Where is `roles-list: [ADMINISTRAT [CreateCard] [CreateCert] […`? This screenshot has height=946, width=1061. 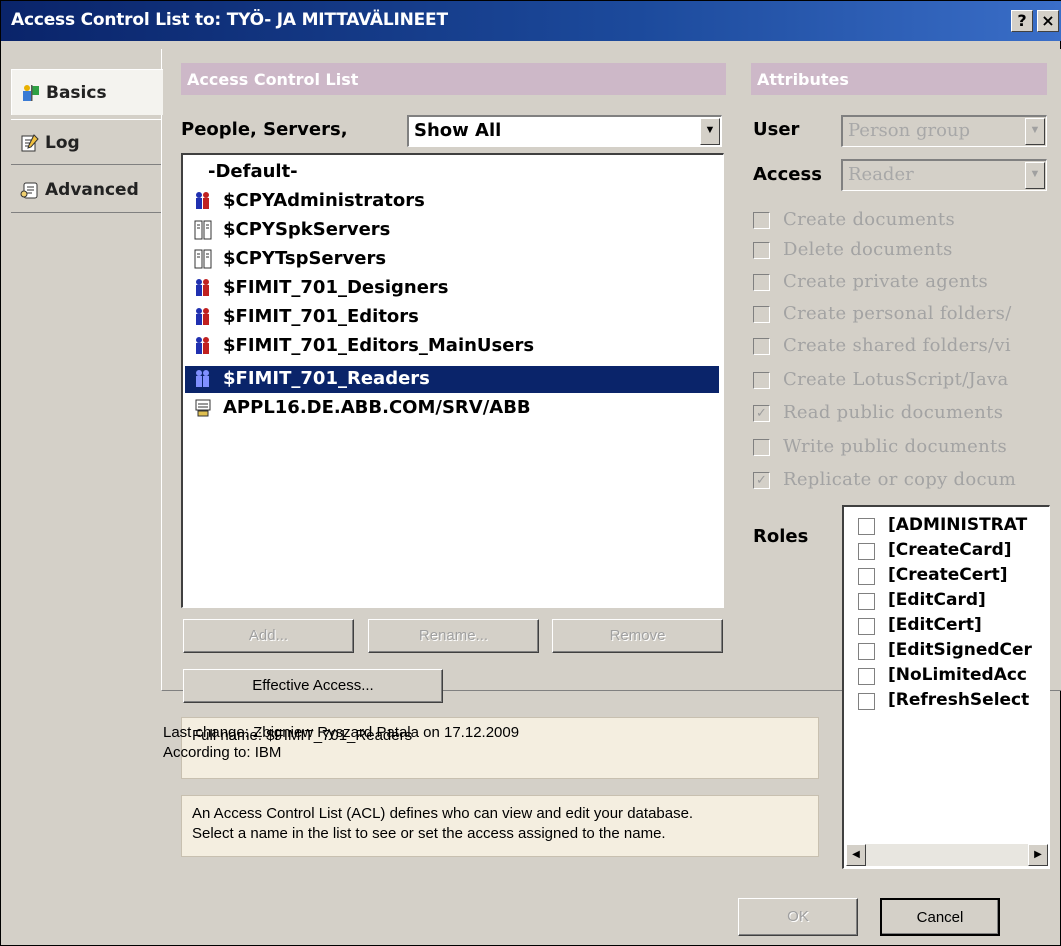
roles-list: [ADMINISTRAT [CreateCard] [CreateCert] [… is located at coordinates (946, 687).